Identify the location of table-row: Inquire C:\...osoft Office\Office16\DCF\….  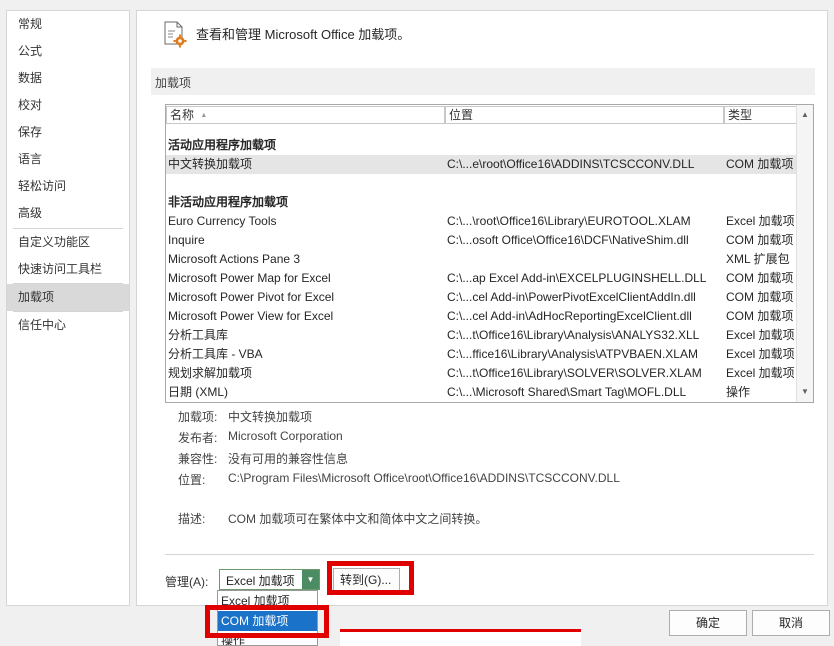
(482, 240).